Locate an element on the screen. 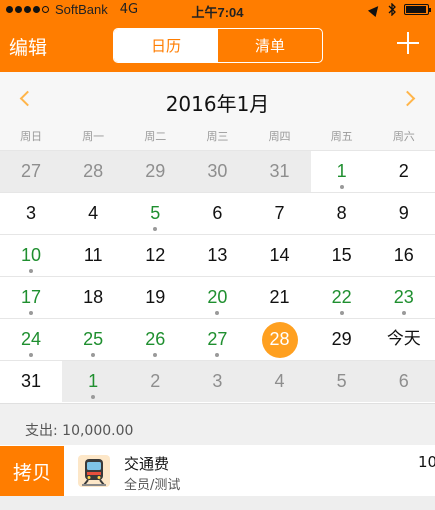 The height and width of the screenshot is (510, 435). calendar-day: 11 is located at coordinates (93, 255).